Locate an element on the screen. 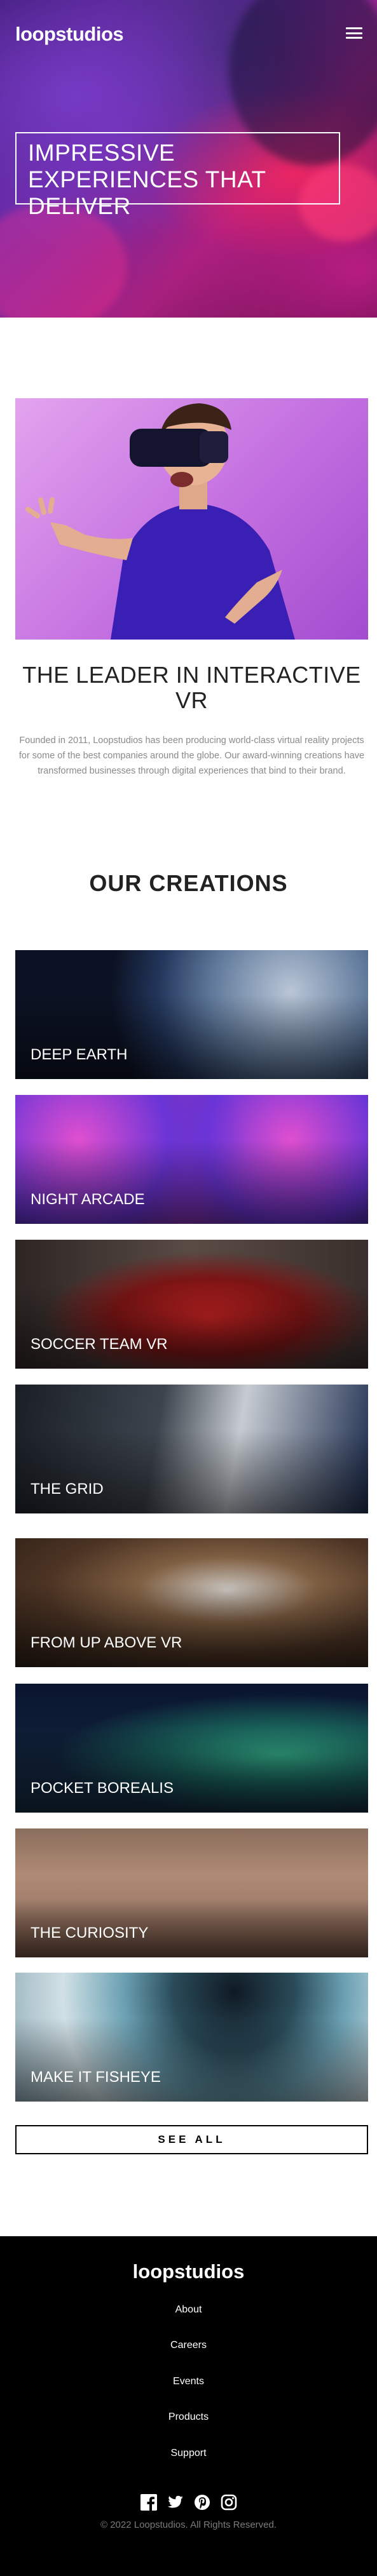  creations-title: Our creations is located at coordinates (188, 883).